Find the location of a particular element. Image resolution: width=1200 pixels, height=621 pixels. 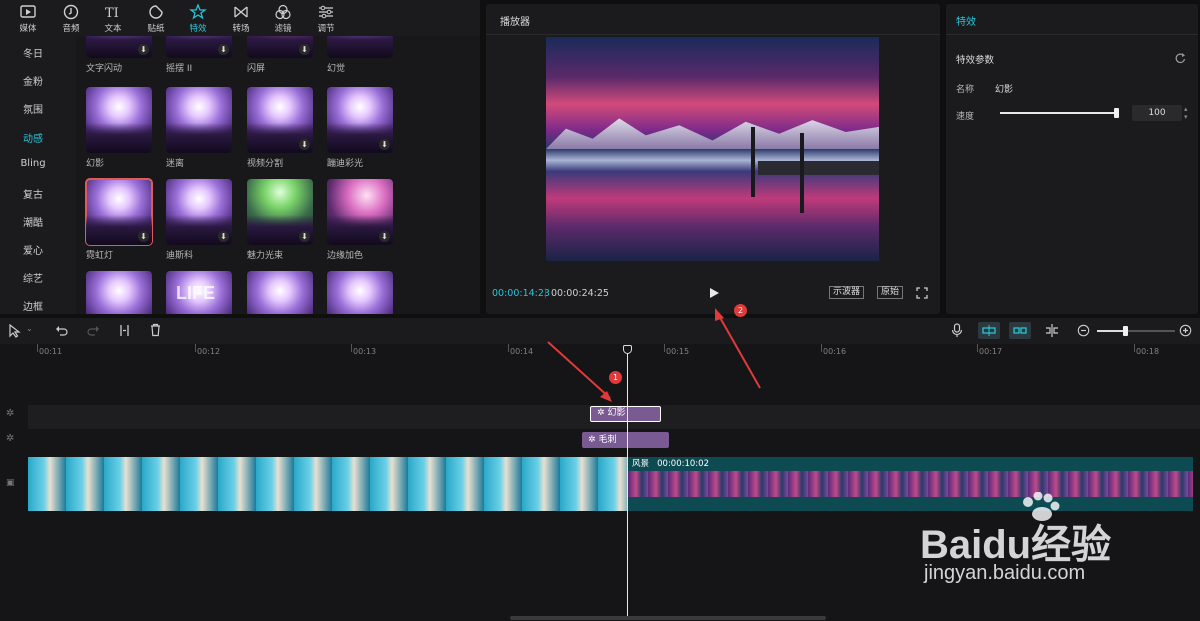

tab-transition: 转场 is located at coordinates (241, 19).